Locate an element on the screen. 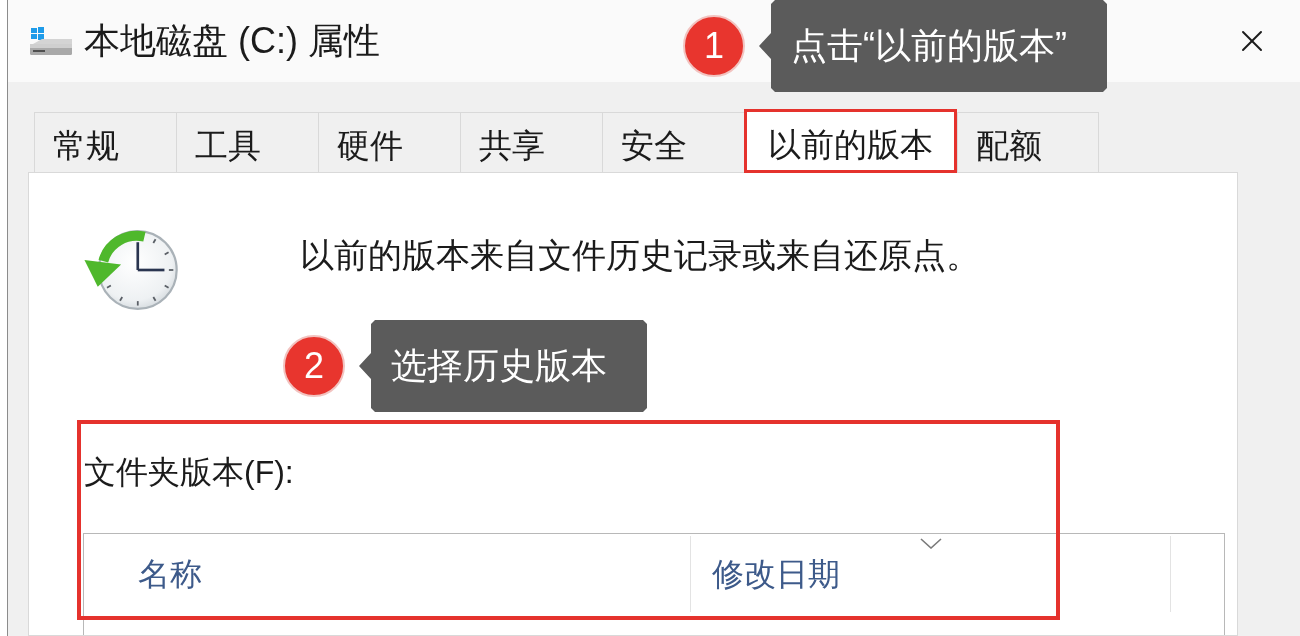 This screenshot has height=636, width=1300. tab: 硬件 is located at coordinates (389, 142).